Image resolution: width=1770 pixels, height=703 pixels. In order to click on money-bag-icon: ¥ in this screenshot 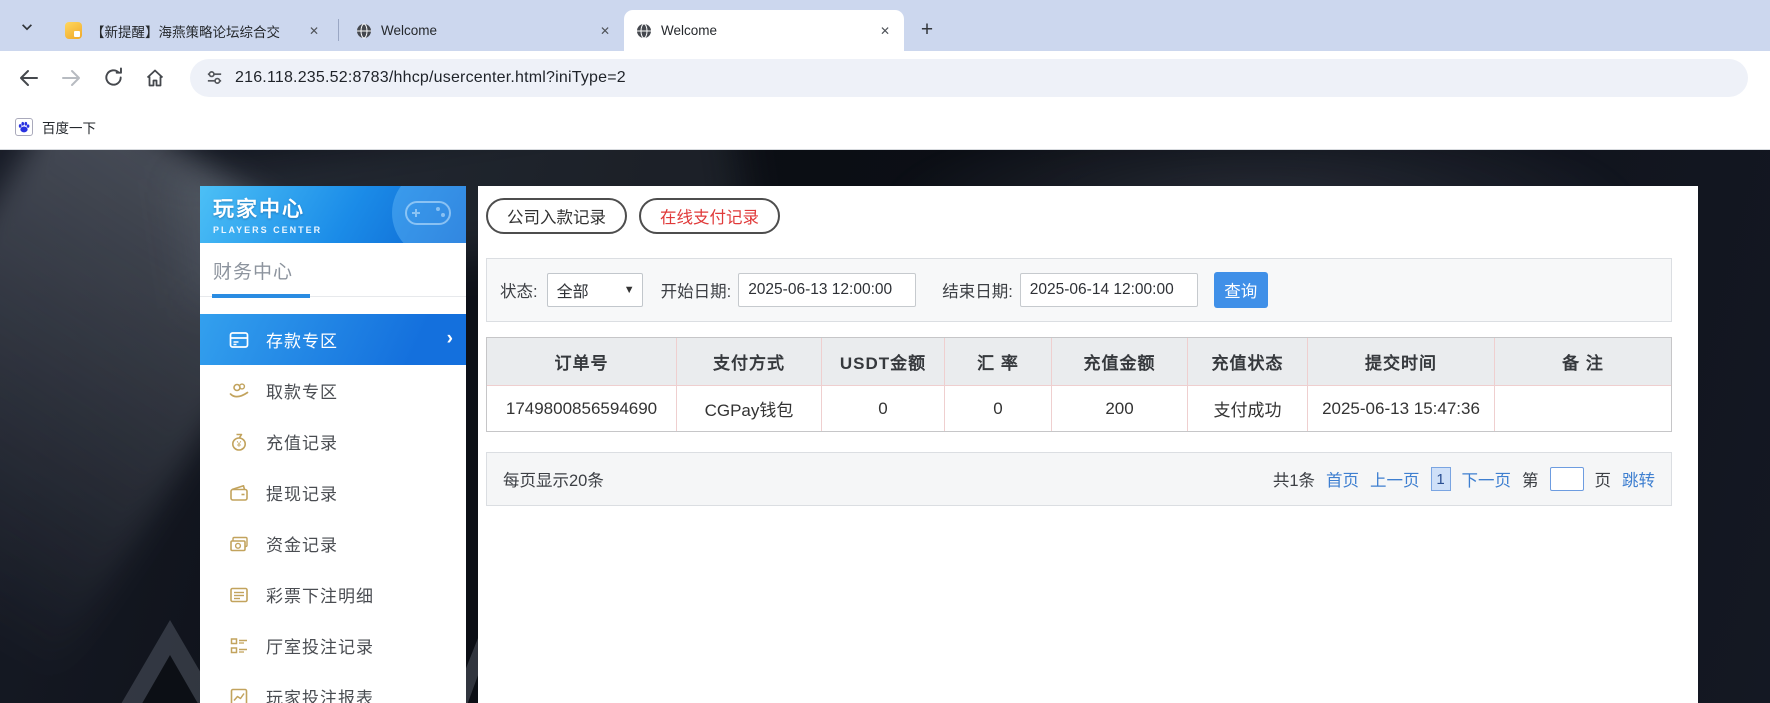, I will do `click(239, 442)`.